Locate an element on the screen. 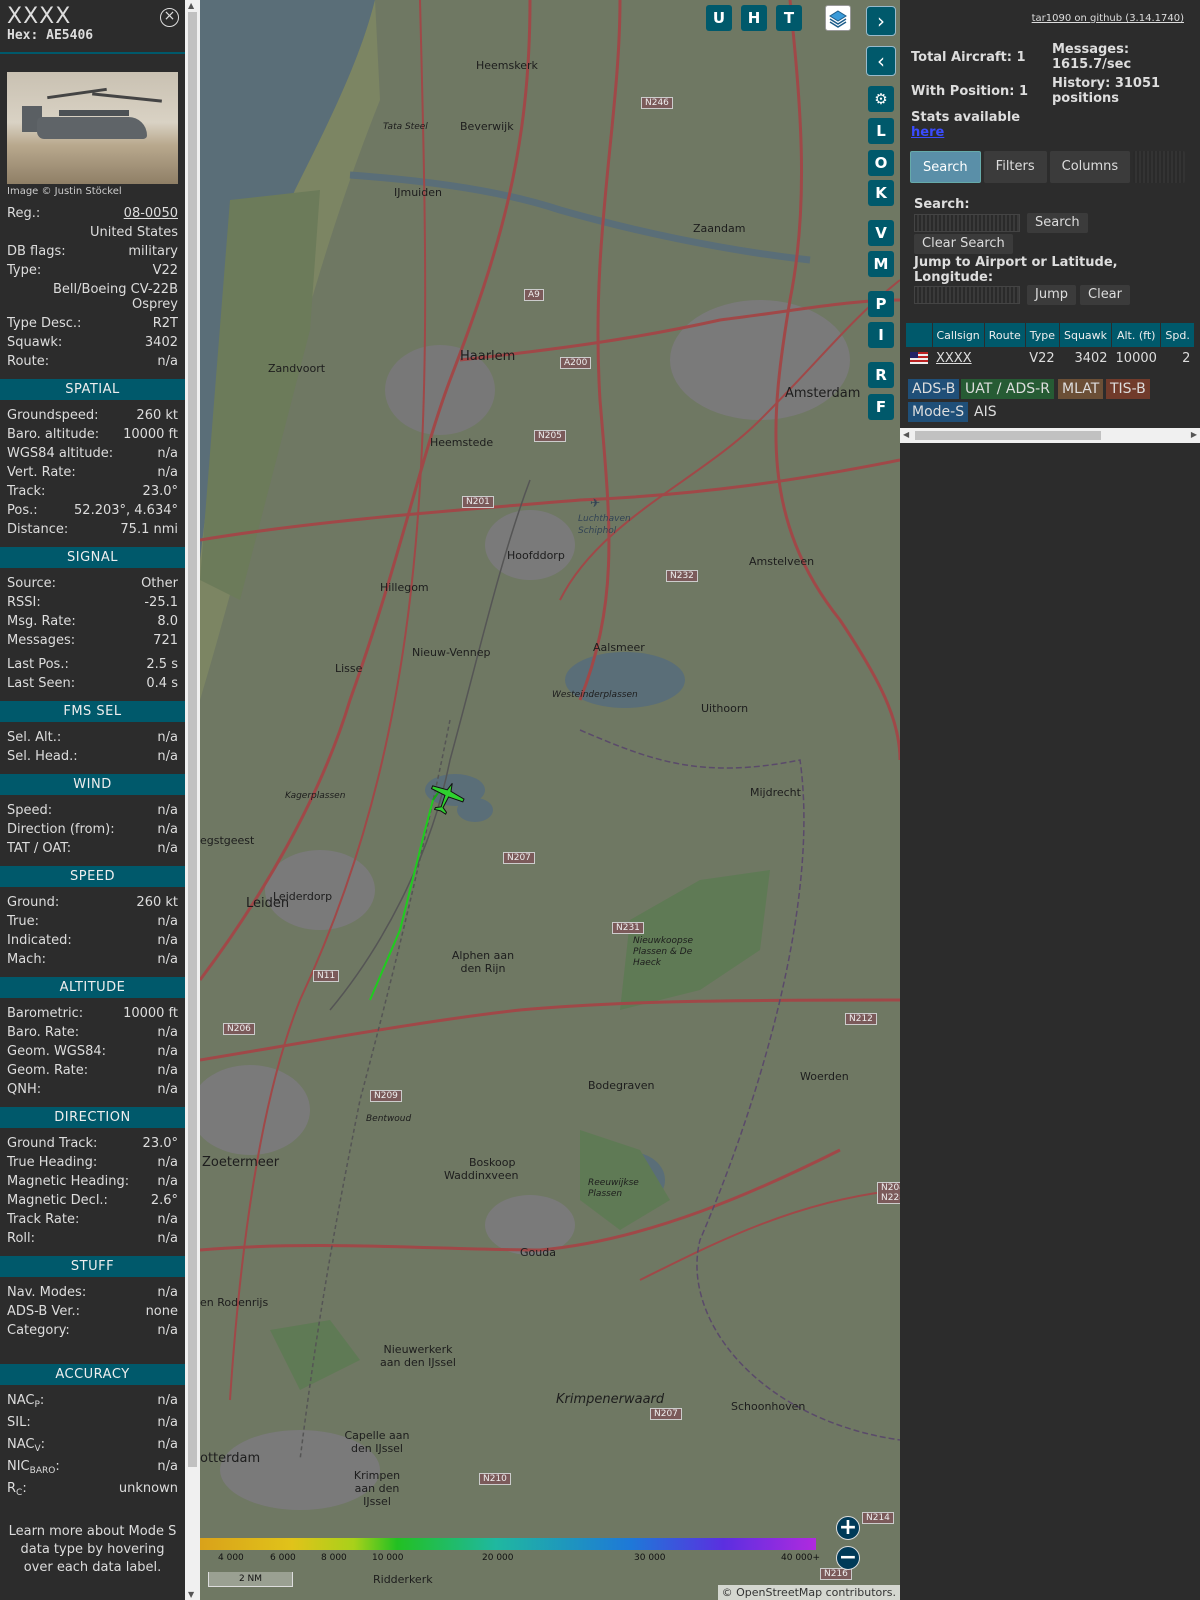  scroll-left-icon: ◀ is located at coordinates (906, 434).